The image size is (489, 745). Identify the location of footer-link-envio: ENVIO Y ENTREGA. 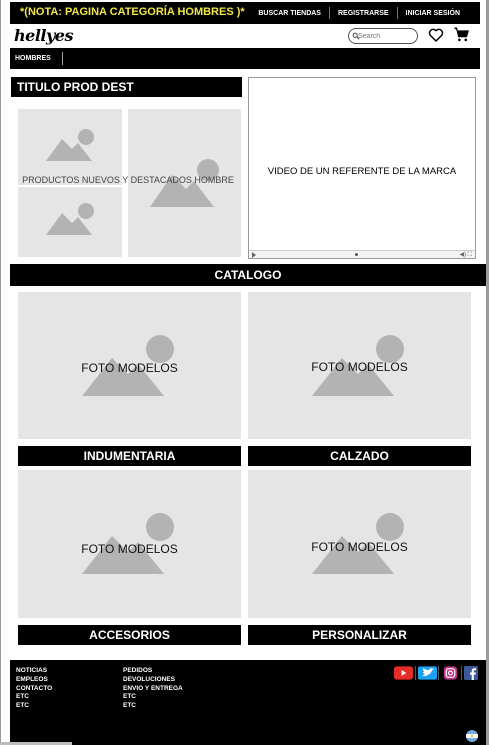
(153, 689).